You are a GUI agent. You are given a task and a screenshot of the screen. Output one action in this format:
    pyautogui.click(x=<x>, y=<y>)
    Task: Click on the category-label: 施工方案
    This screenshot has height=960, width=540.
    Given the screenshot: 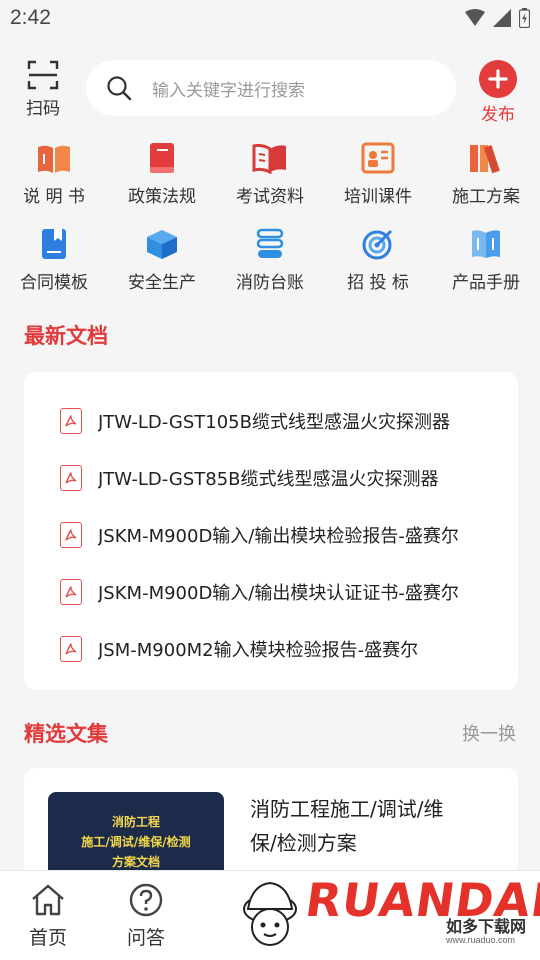 What is the action you would take?
    pyautogui.click(x=486, y=197)
    